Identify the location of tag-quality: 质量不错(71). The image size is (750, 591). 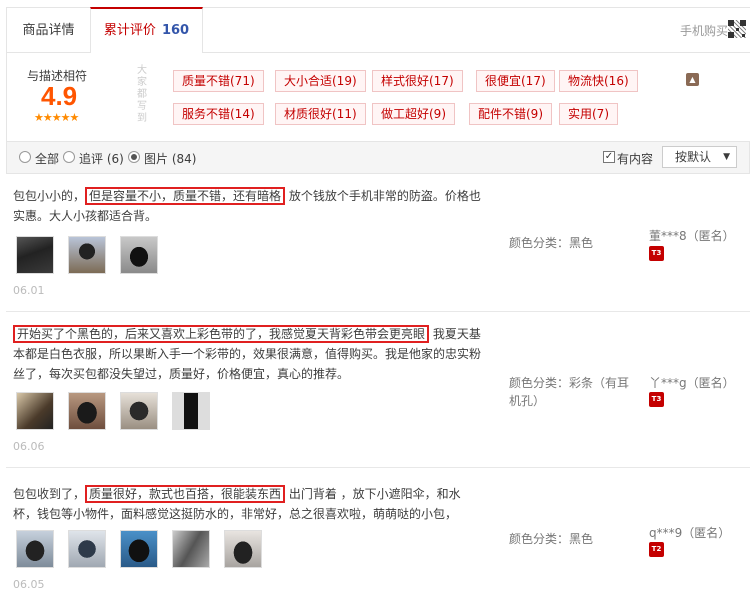
(218, 81).